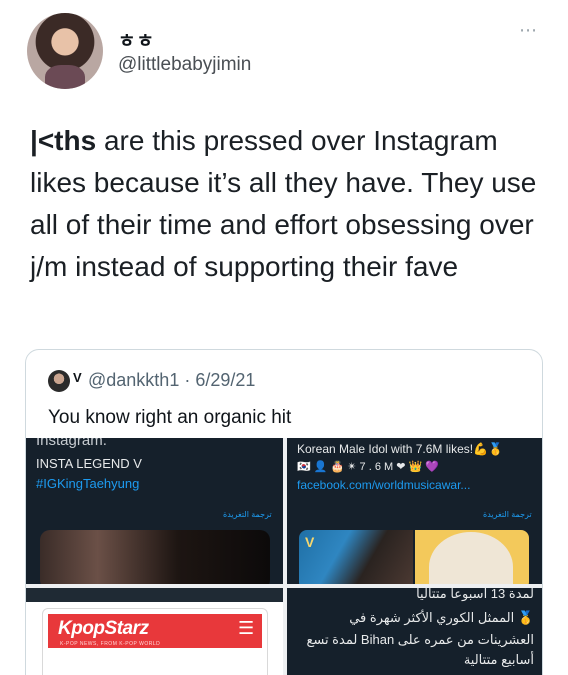 The image size is (568, 675). I want to click on quoted-display-name: V, so click(77, 377).